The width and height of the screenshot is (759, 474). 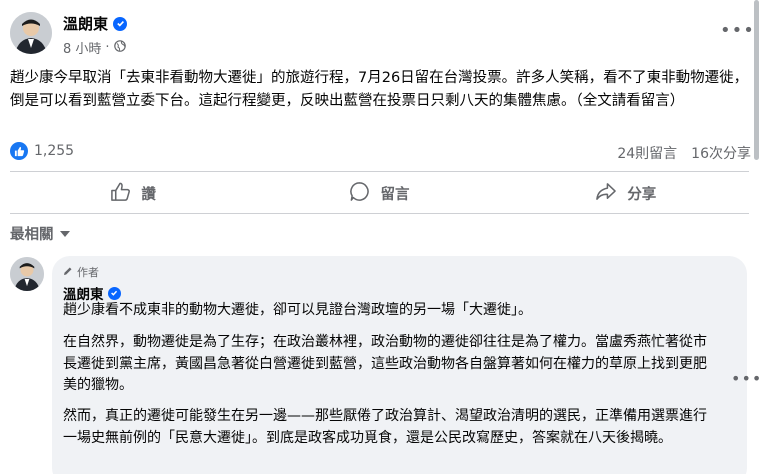 I want to click on post-timestamp: 8 小時, so click(x=82, y=47).